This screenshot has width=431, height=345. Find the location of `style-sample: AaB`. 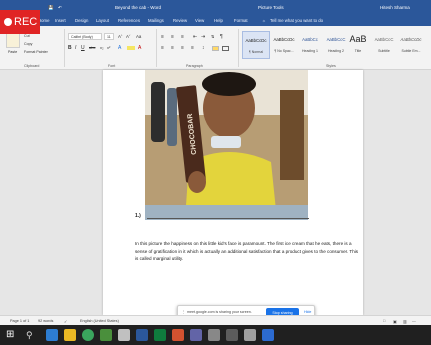

style-sample: AaB is located at coordinates (358, 39).